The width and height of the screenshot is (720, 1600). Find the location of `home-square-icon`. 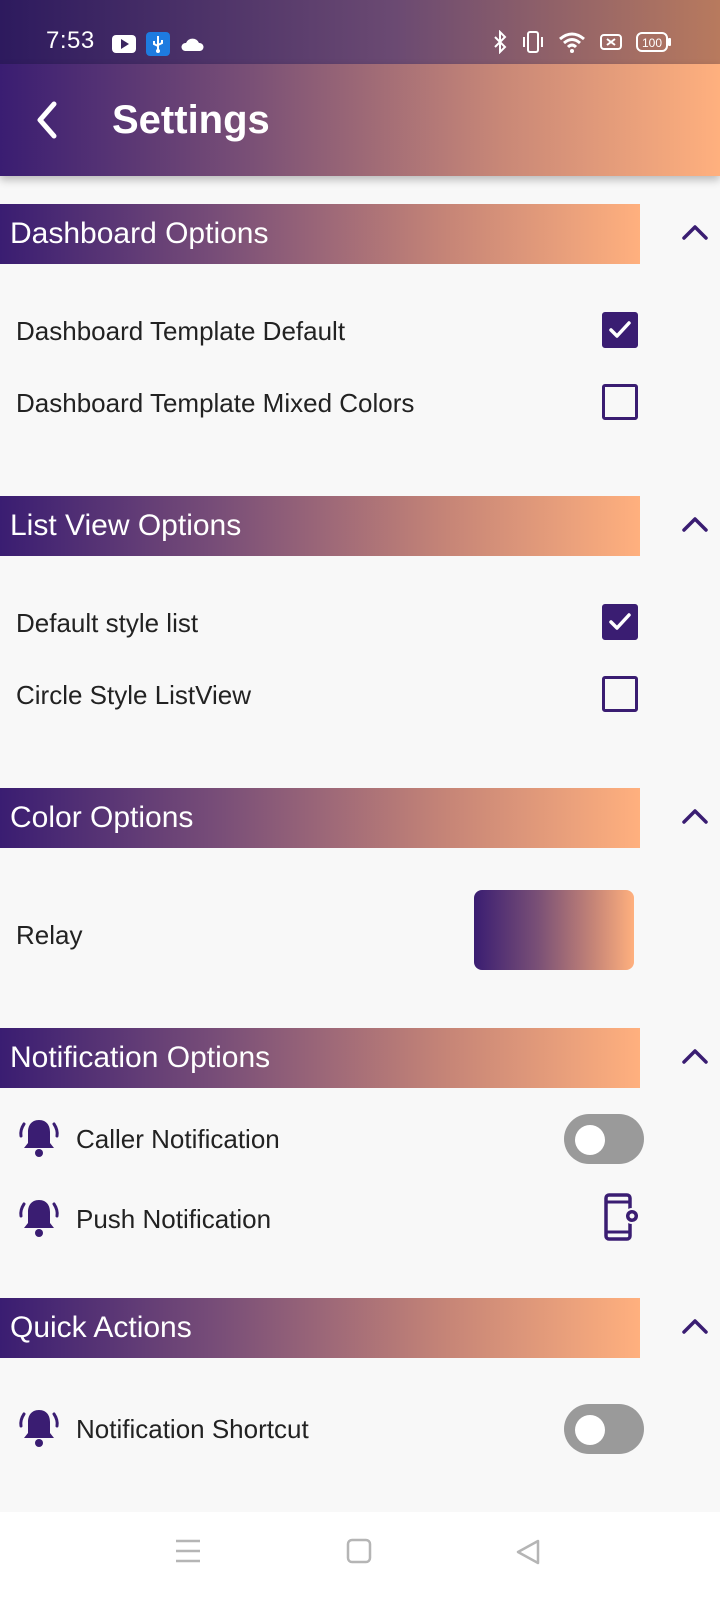

home-square-icon is located at coordinates (359, 1551).